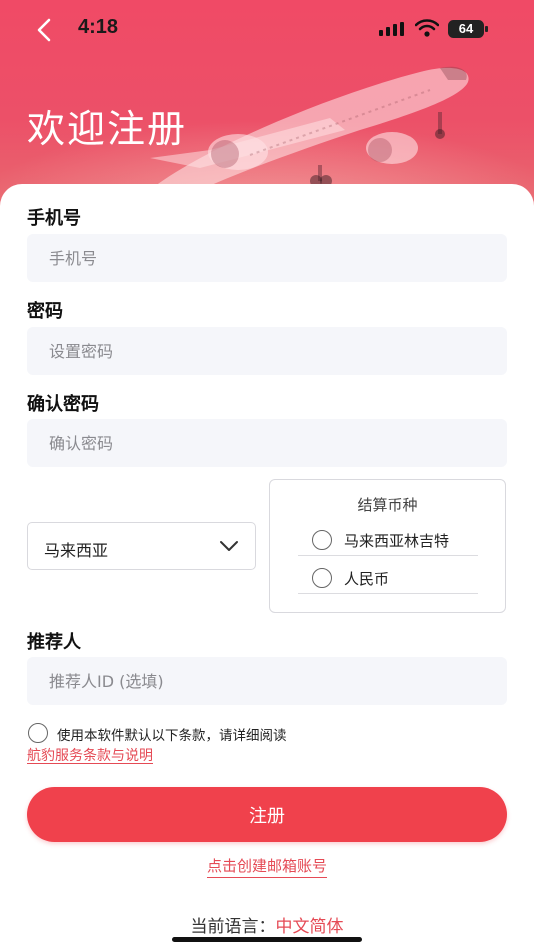  I want to click on terms-link: 航豹服务条款与说明, so click(90, 755).